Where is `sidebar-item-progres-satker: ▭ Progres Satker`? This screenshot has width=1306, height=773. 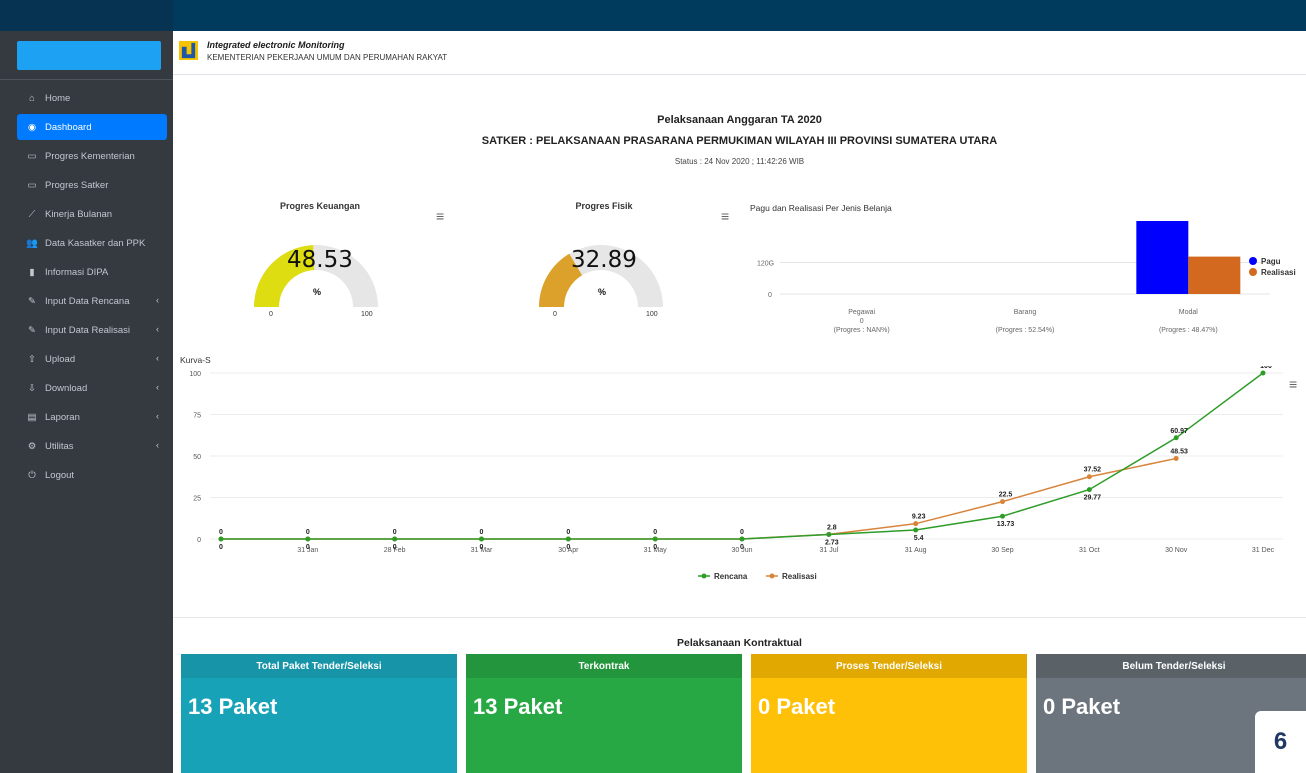
sidebar-item-progres-satker: ▭ Progres Satker is located at coordinates (92, 185).